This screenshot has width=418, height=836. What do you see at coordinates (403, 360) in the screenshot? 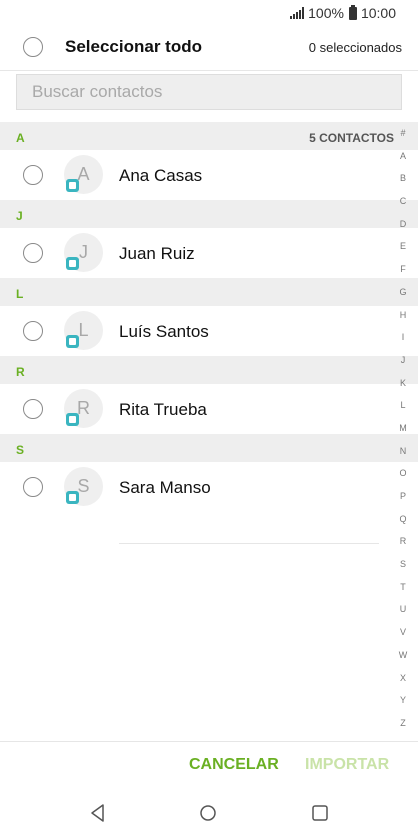
I see `index-letter: J` at bounding box center [403, 360].